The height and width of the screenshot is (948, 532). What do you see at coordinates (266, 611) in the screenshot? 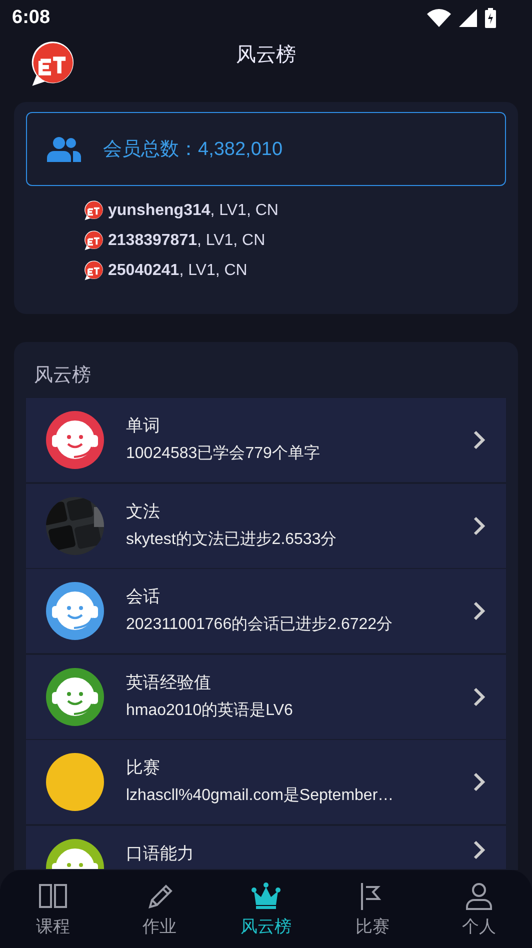
I see `leaderboard-row: 会话 202311001766的会话已进步2.6722分` at bounding box center [266, 611].